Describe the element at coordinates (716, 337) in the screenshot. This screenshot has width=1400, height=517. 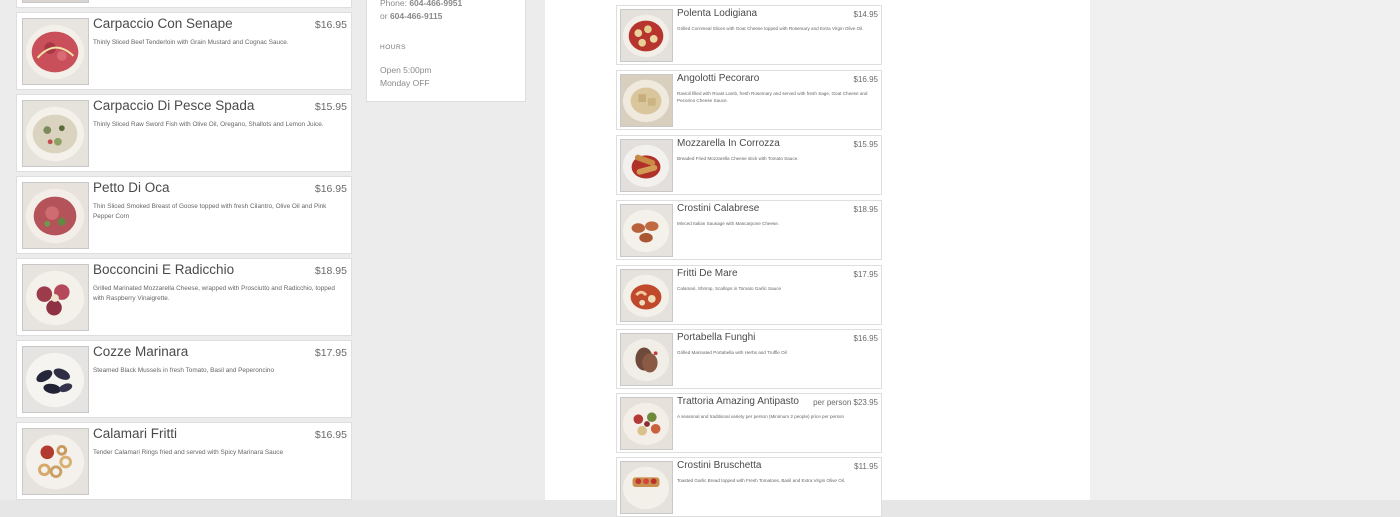
I see `dish-name: Portabella Funghi` at that location.